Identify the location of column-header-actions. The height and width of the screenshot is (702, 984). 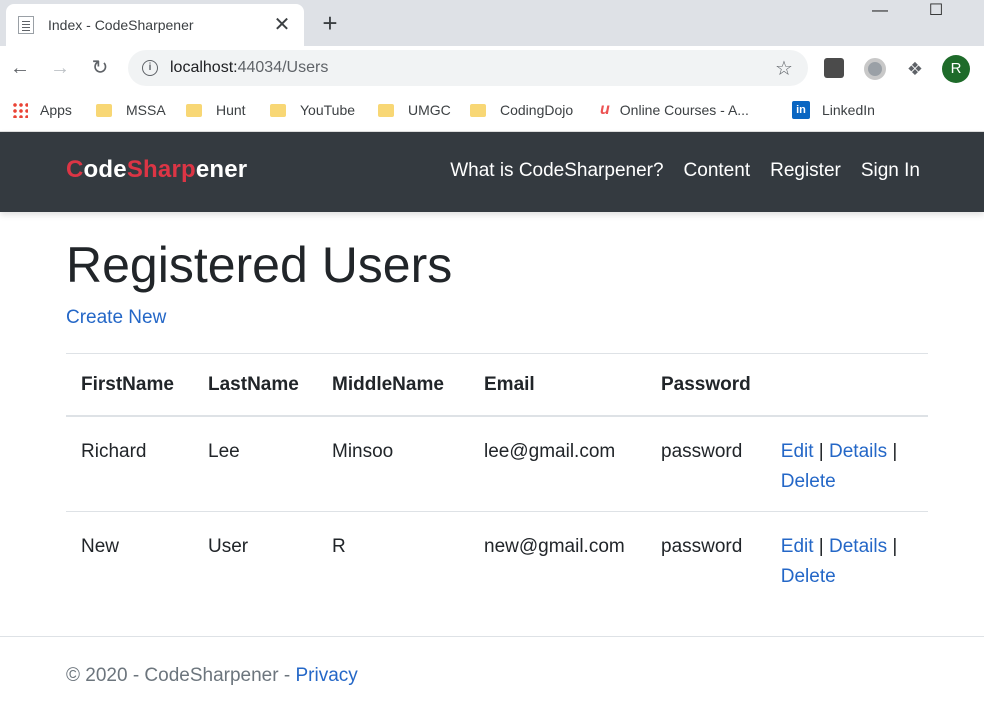
(846, 385).